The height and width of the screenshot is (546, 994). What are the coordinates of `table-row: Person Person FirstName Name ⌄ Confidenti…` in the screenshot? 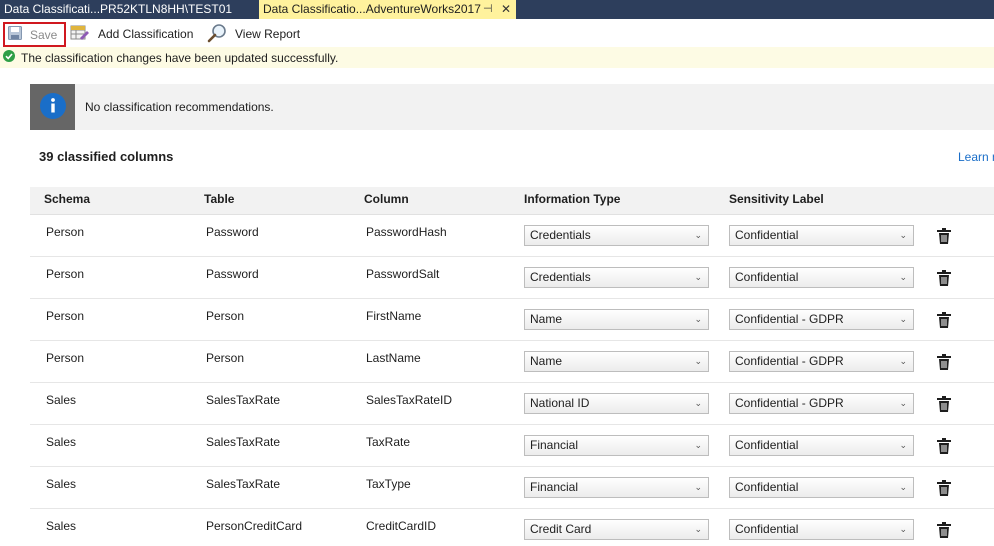 It's located at (512, 320).